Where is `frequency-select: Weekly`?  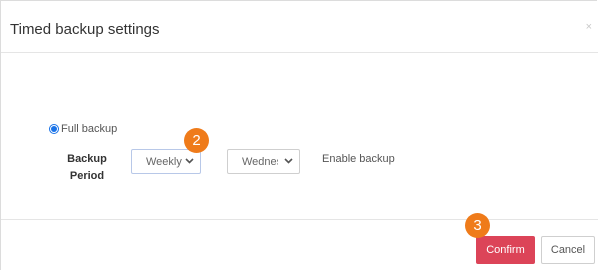 frequency-select: Weekly is located at coordinates (166, 161).